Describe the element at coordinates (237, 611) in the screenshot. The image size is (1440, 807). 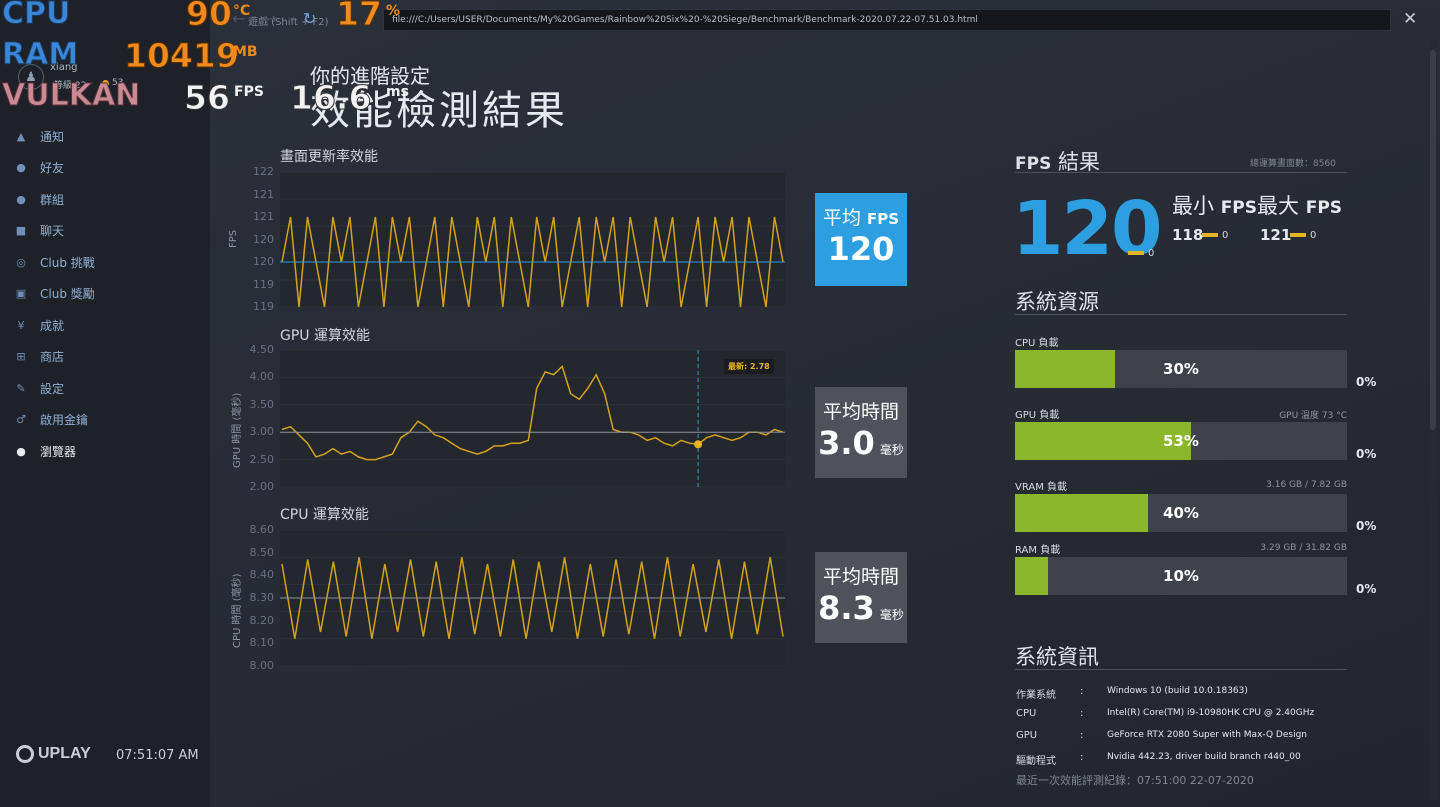
I see `cpu-graph-ylabel: CPU 時間 (毫秒)` at that location.